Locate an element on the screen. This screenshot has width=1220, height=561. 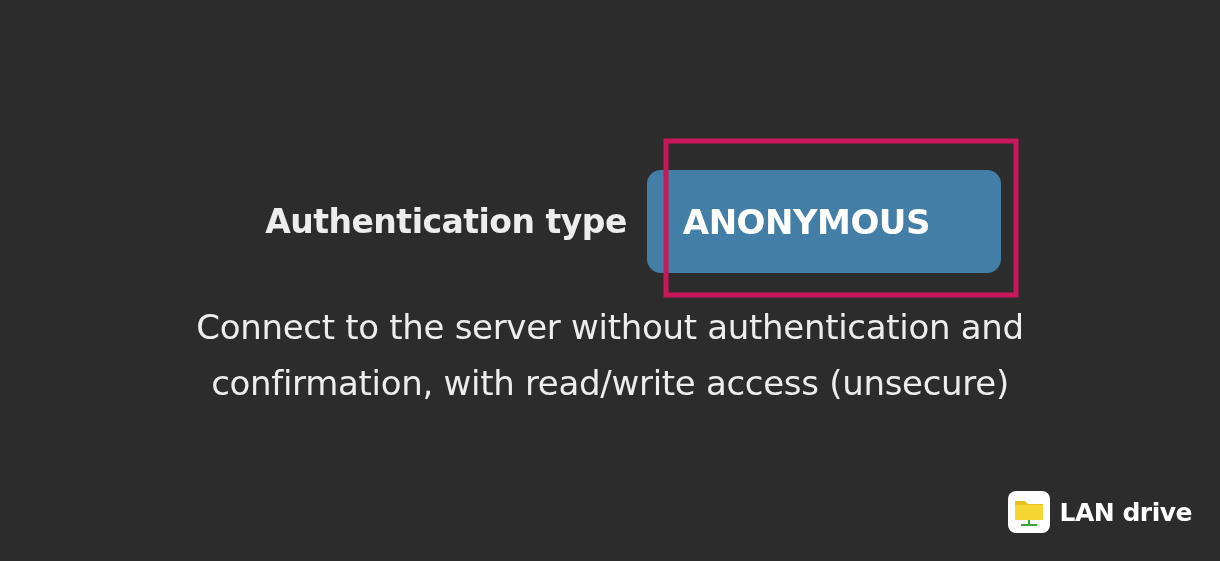
description-text: Connect to the server without authentication and confirmation, with read/write access (unsecure) is located at coordinates (610, 355).